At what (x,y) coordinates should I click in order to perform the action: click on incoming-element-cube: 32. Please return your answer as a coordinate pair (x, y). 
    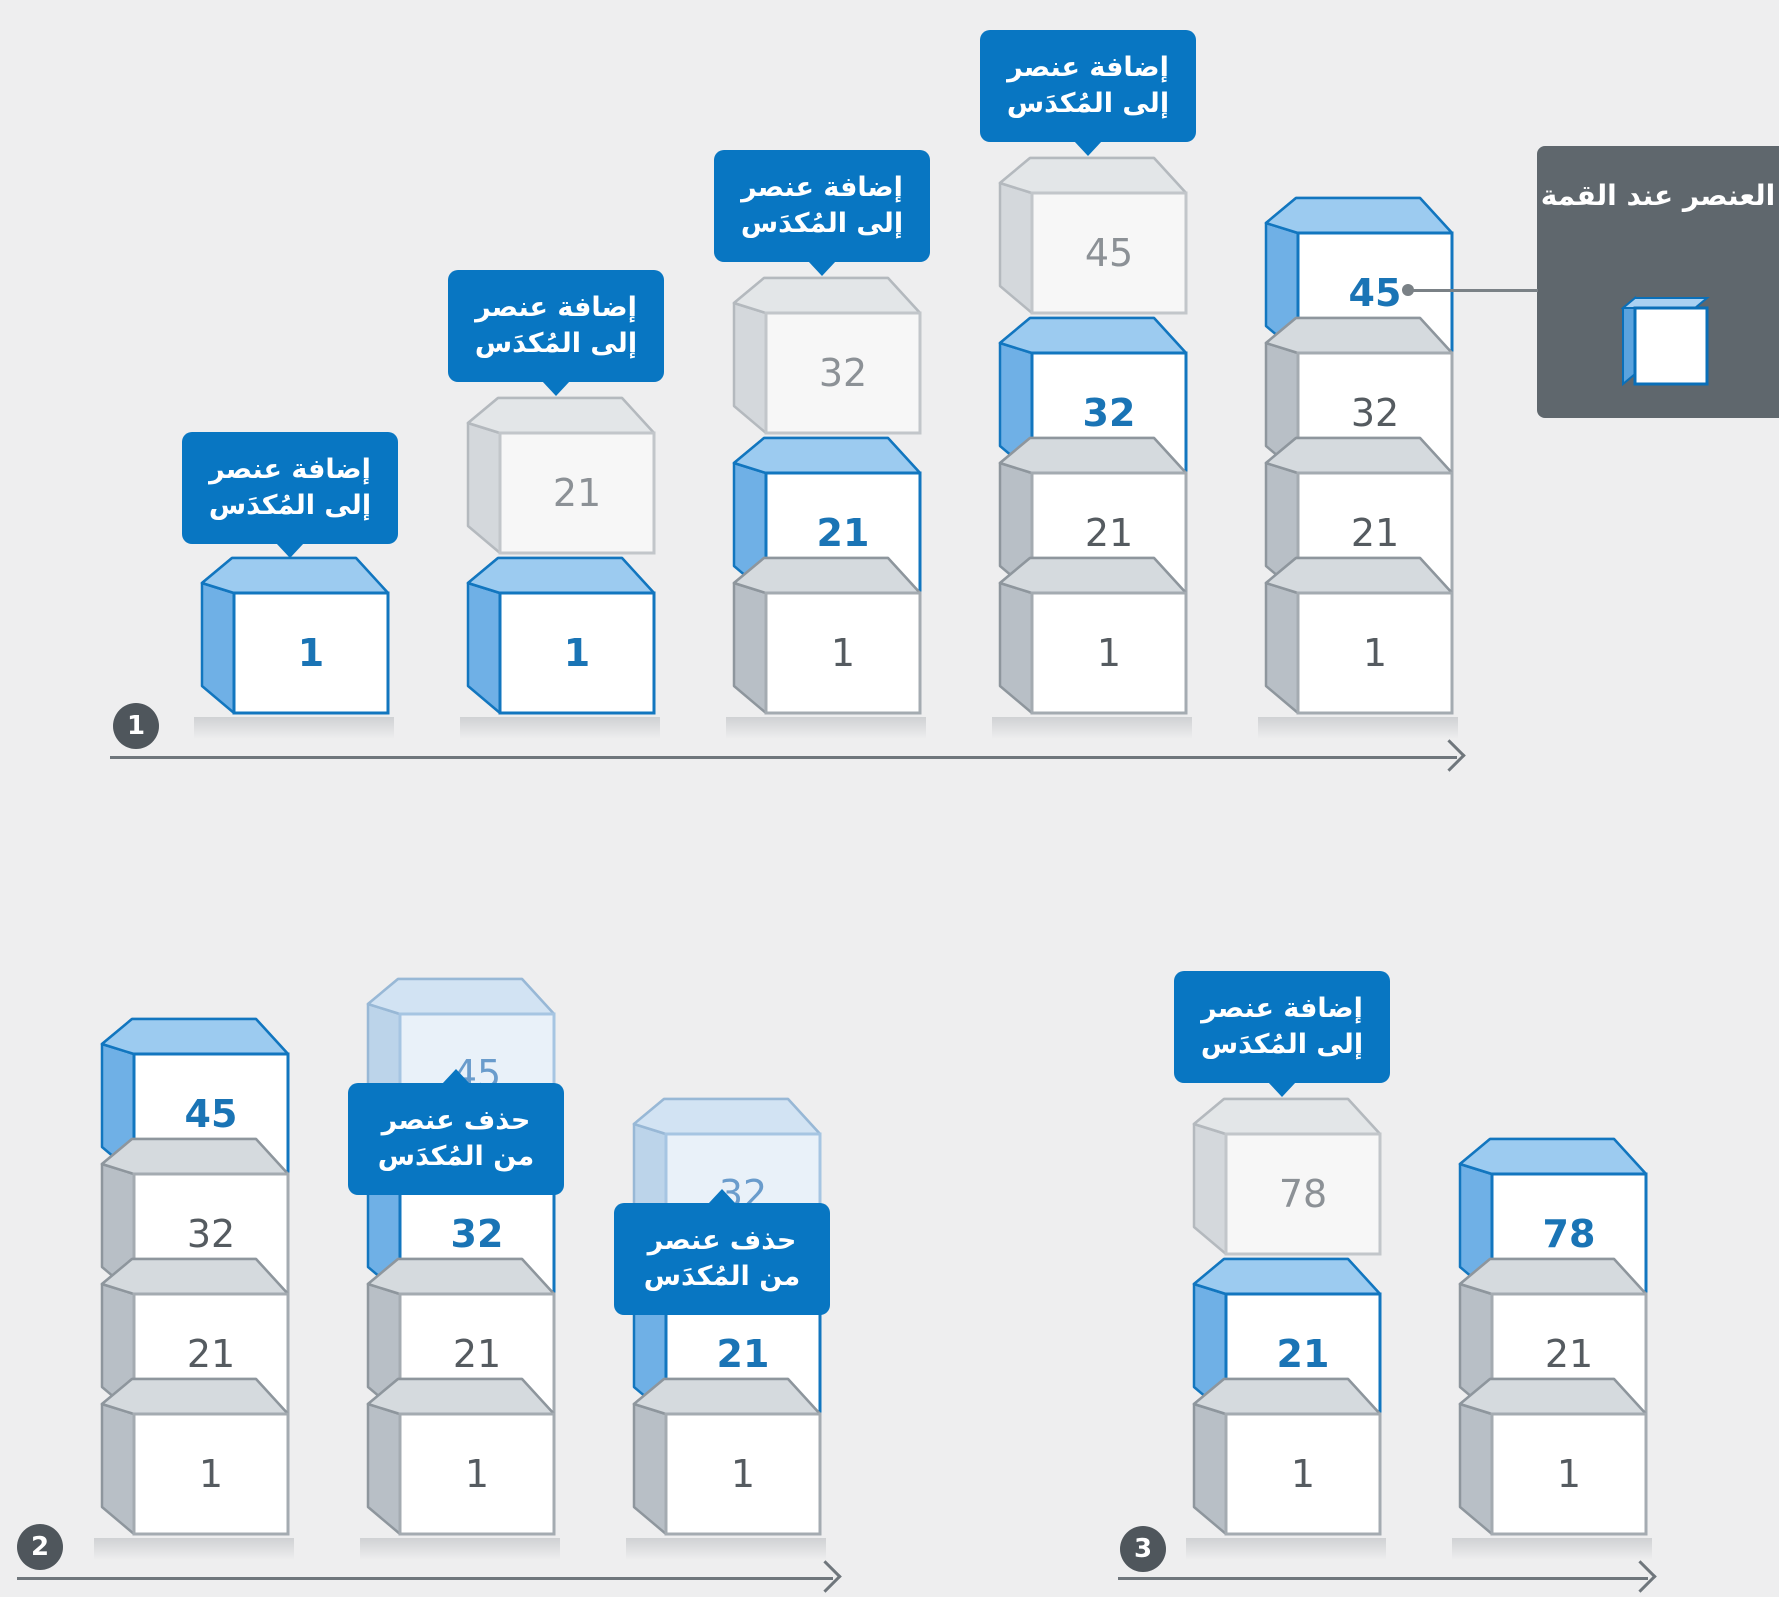
    Looking at the image, I should click on (827, 357).